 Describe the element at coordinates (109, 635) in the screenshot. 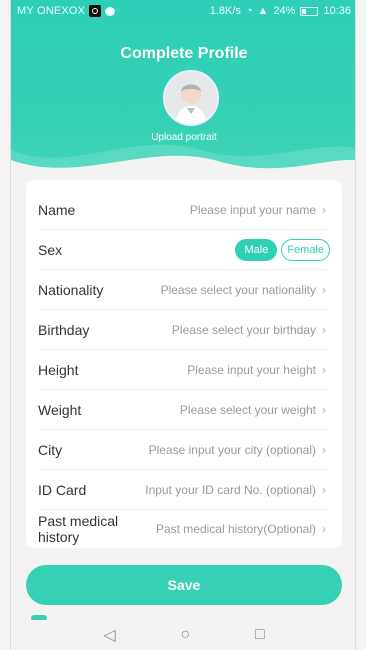

I see `back-icon: ◁` at that location.